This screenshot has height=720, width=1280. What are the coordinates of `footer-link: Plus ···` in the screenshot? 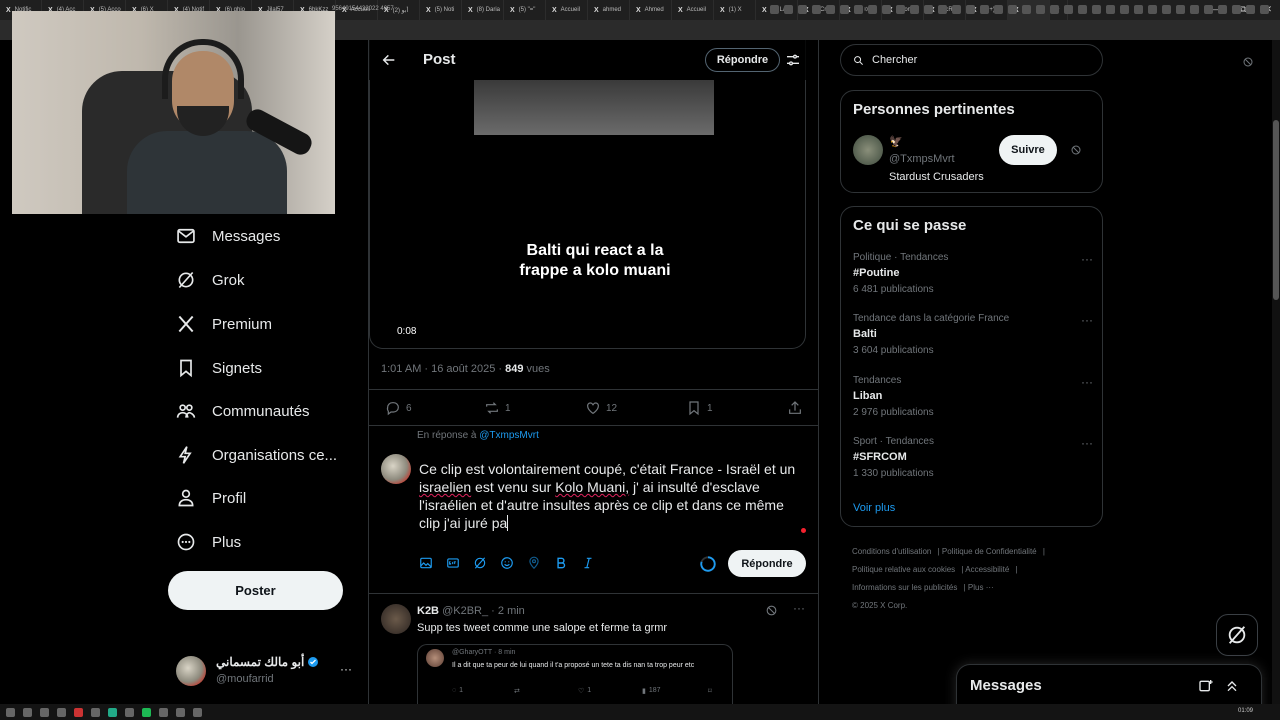 It's located at (981, 587).